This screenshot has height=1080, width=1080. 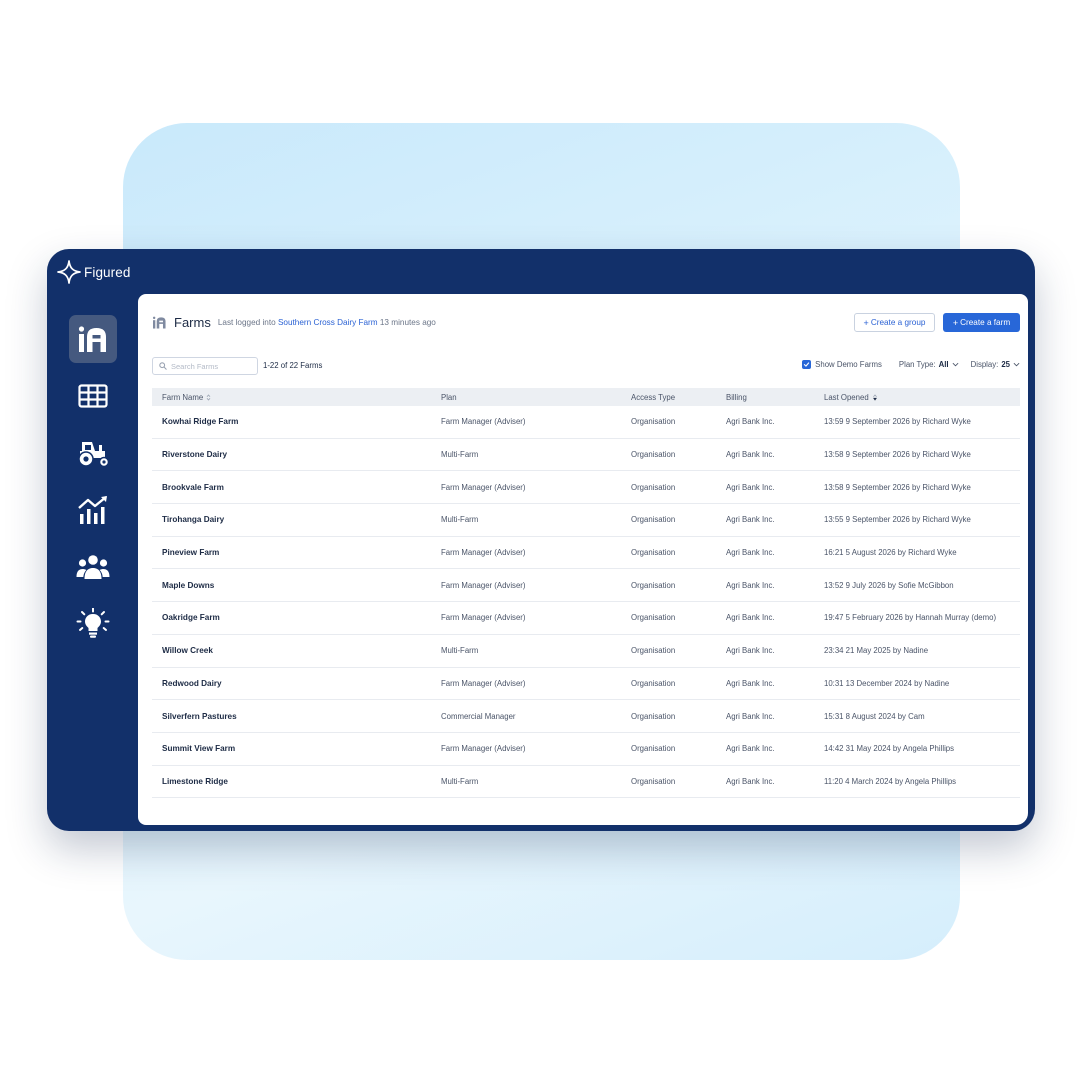 I want to click on cell-last-opened: 13:55 9 September 2026 by Richard Wyke, so click(x=897, y=520).